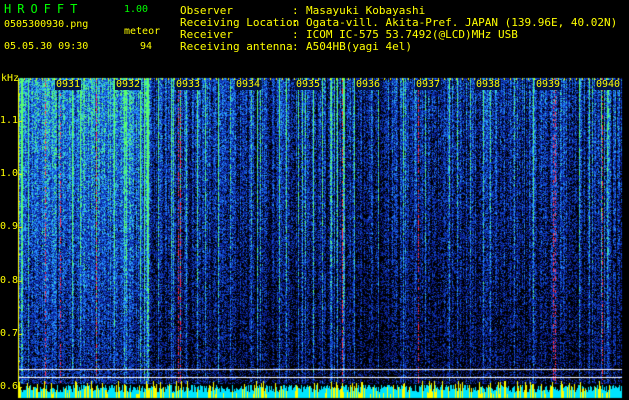 The image size is (629, 400). Describe the element at coordinates (488, 84) in the screenshot. I see `x-tick-label: 0938` at that location.